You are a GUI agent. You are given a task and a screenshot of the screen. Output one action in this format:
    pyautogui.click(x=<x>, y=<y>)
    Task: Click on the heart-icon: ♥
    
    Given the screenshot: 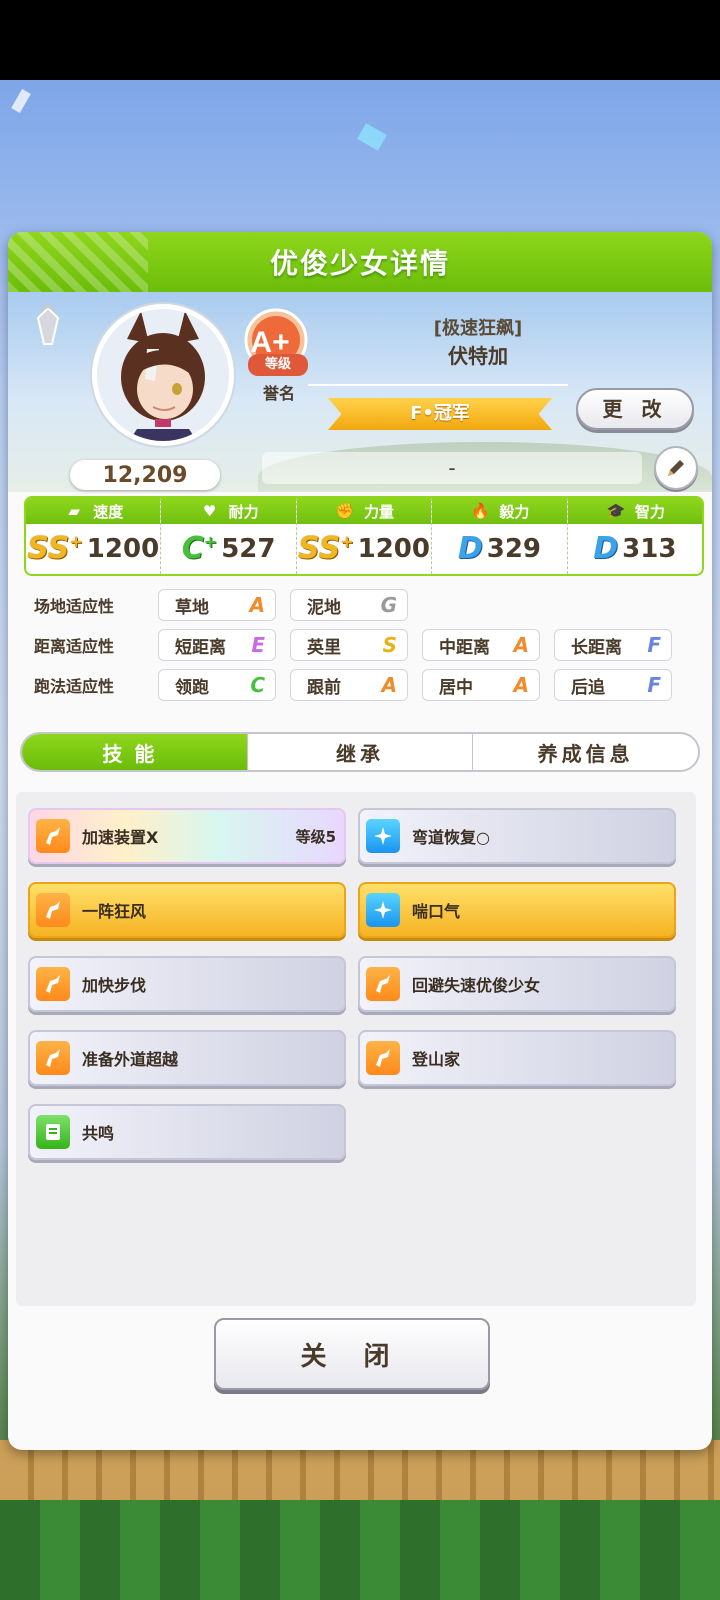 What is the action you would take?
    pyautogui.click(x=209, y=511)
    